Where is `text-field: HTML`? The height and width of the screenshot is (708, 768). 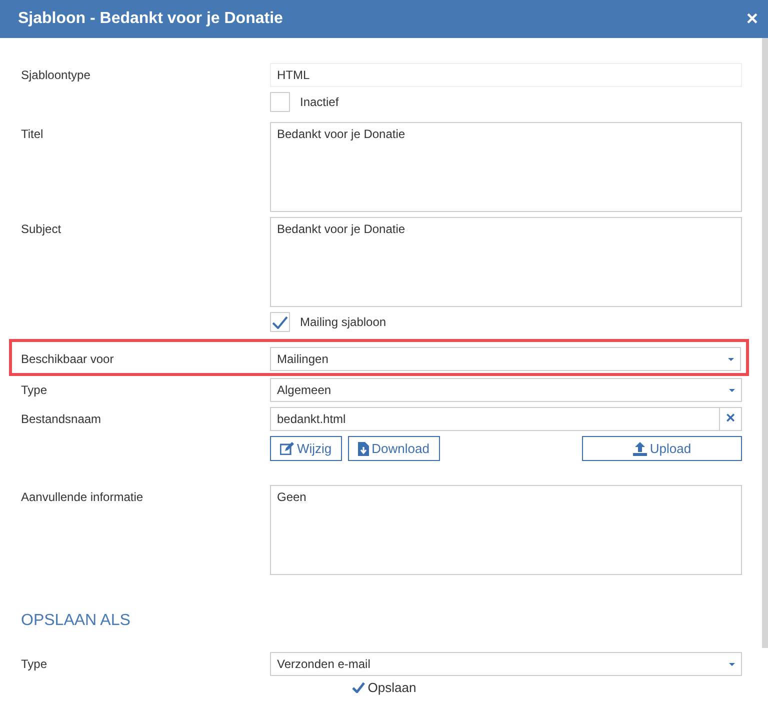
text-field: HTML is located at coordinates (506, 75).